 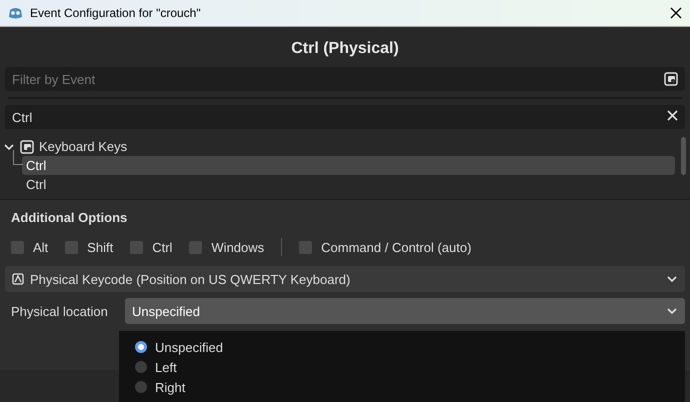 What do you see at coordinates (402, 387) in the screenshot?
I see `radio-option: Right` at bounding box center [402, 387].